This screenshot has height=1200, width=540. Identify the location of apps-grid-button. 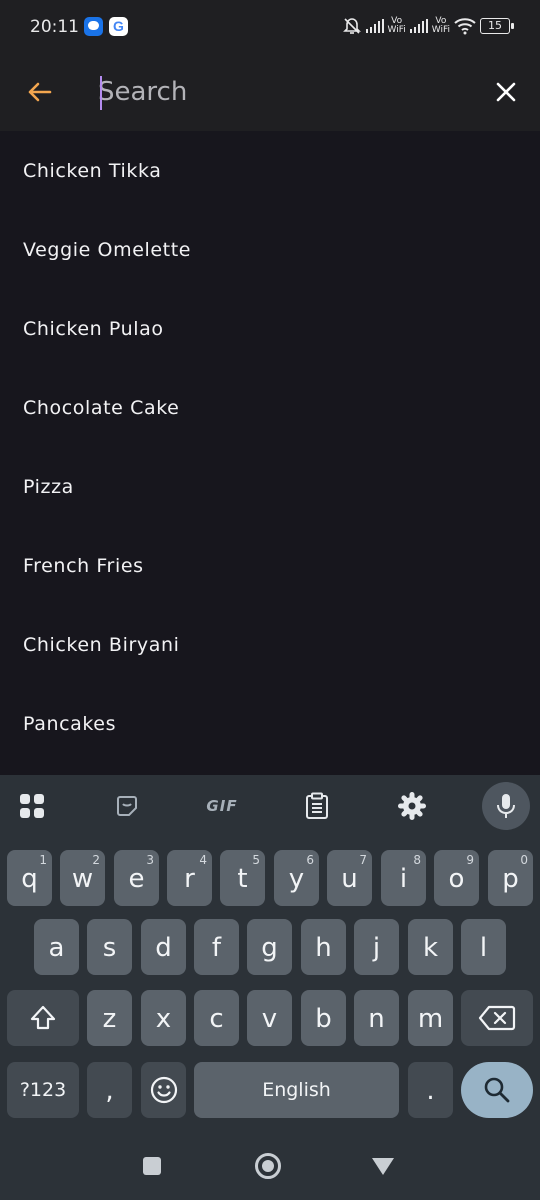
(32, 806).